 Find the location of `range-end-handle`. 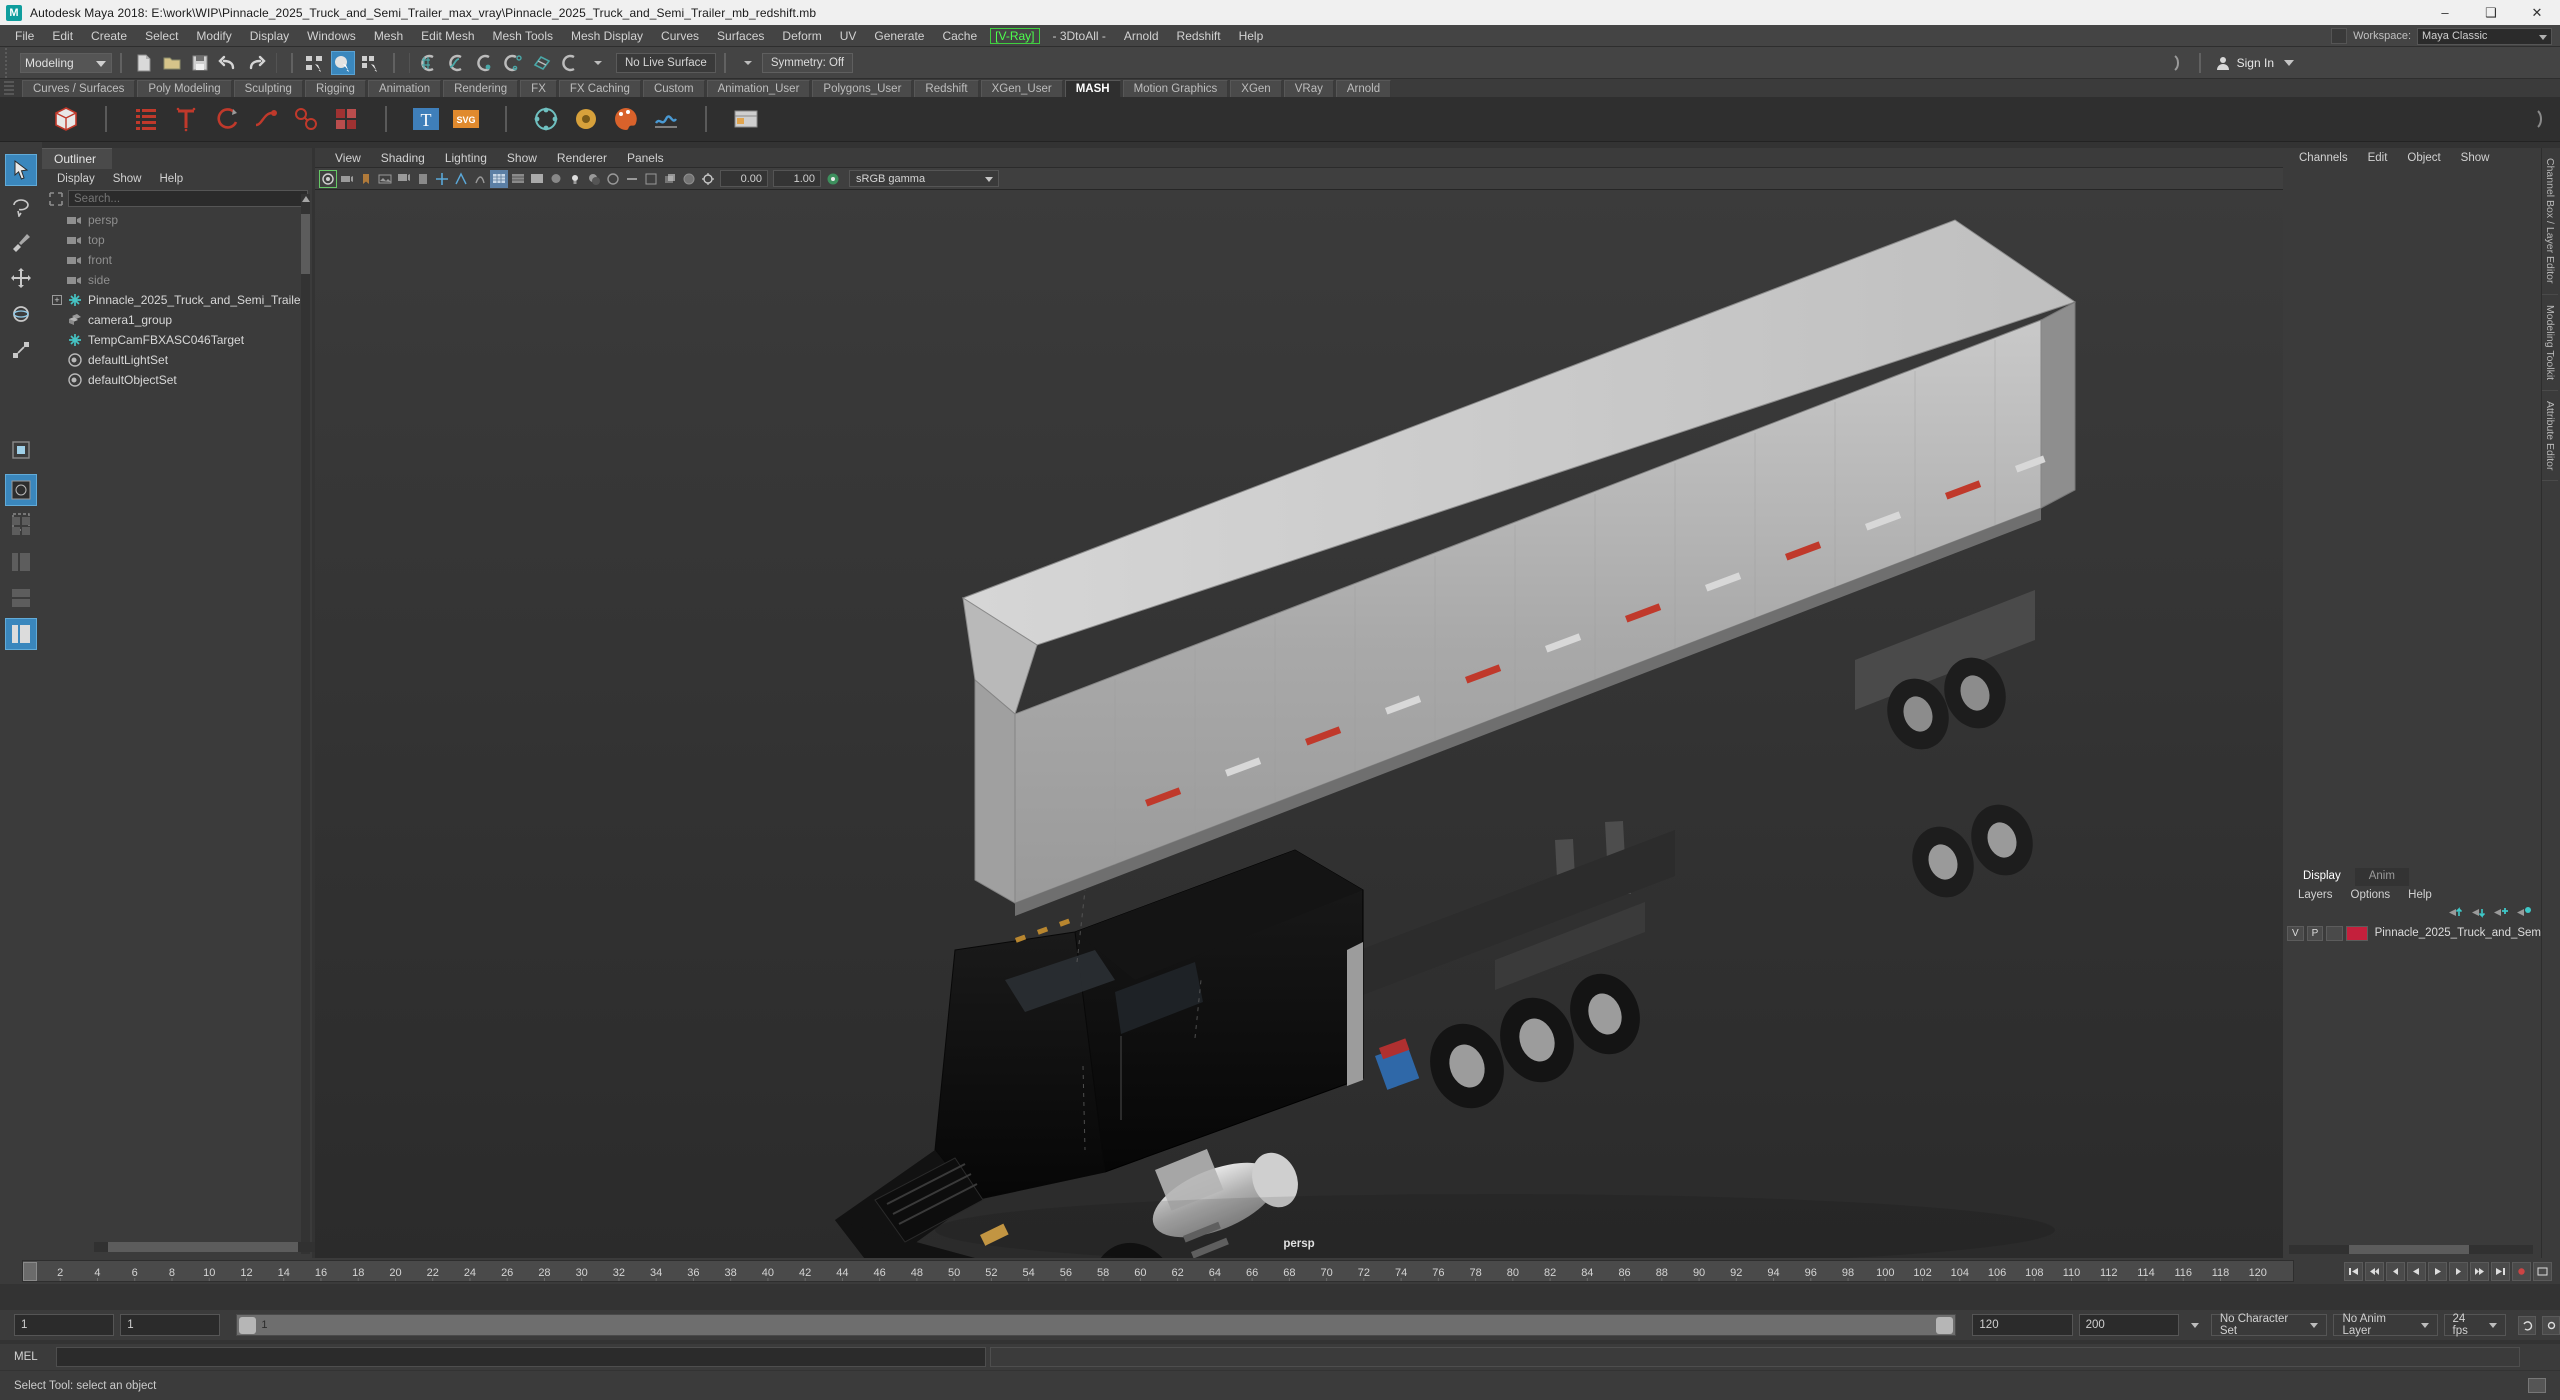

range-end-handle is located at coordinates (1945, 1325).